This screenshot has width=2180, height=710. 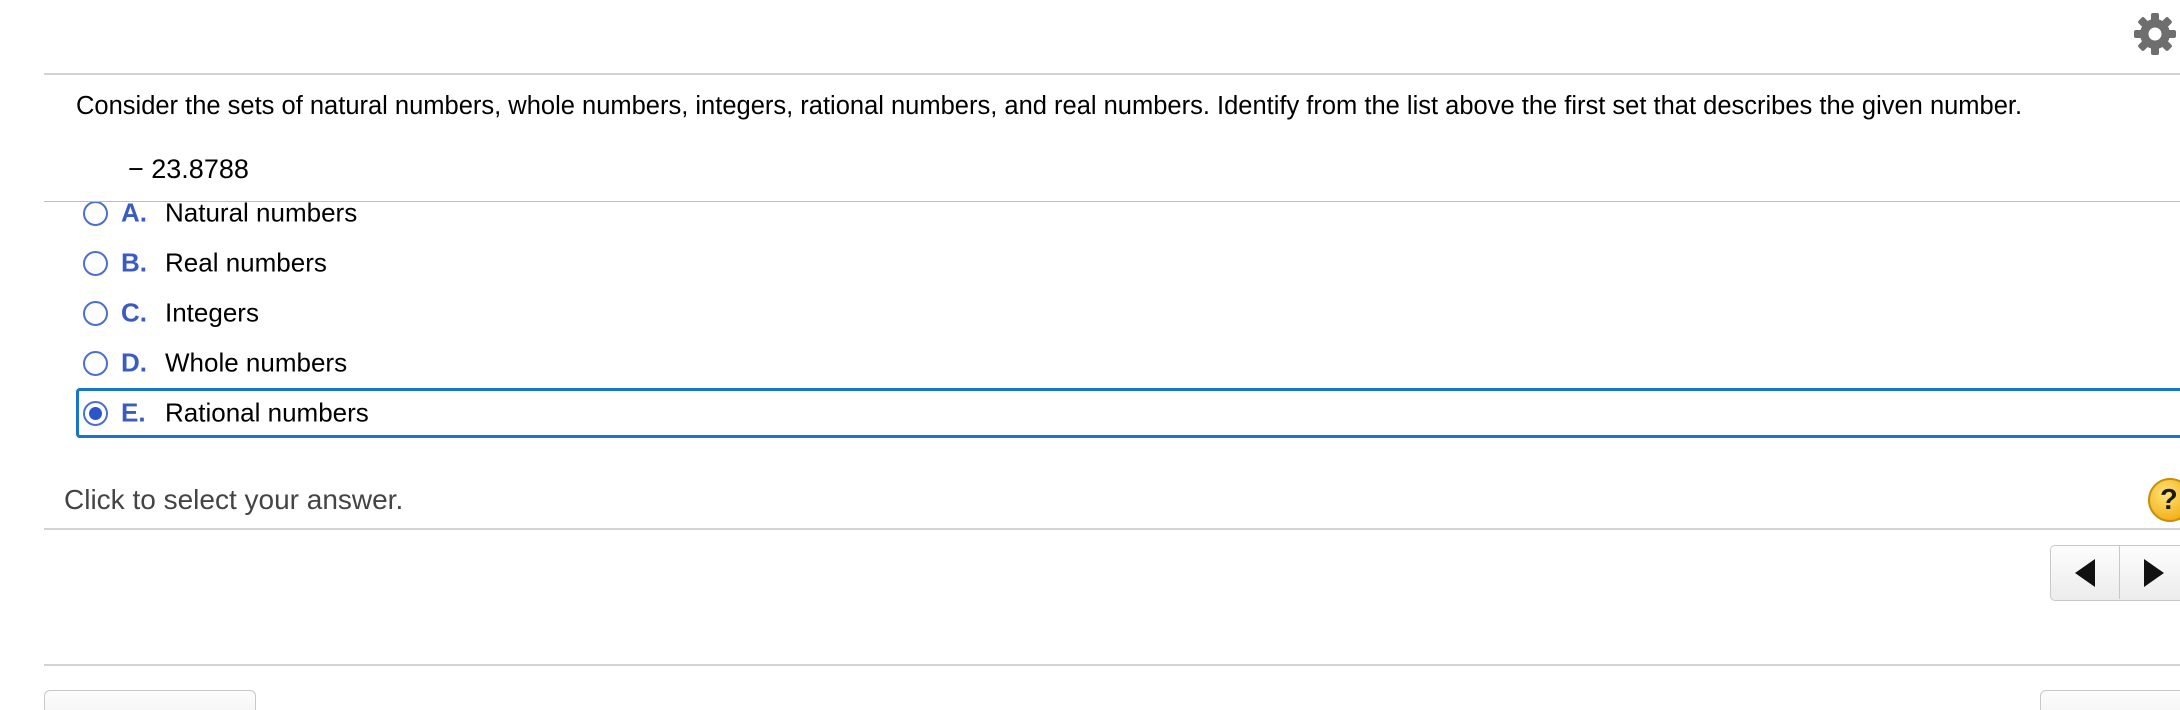 What do you see at coordinates (246, 262) in the screenshot?
I see `choice-label: Real numbers` at bounding box center [246, 262].